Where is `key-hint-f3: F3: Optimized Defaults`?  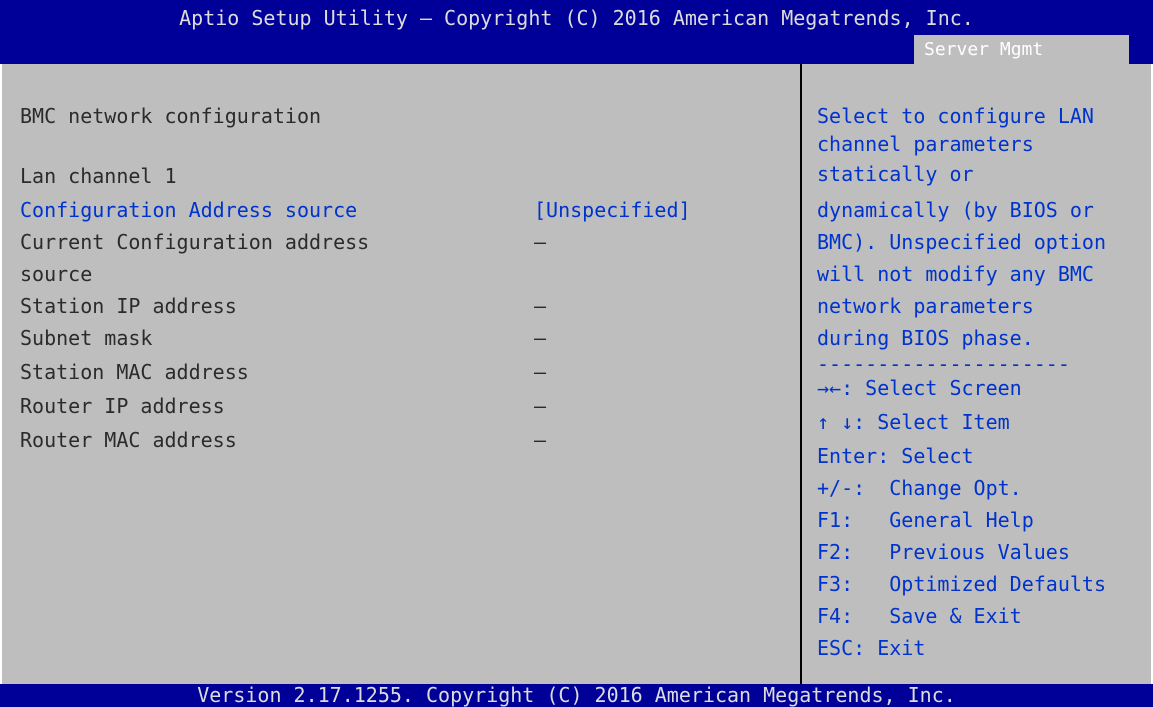
key-hint-f3: F3: Optimized Defaults is located at coordinates (961, 584).